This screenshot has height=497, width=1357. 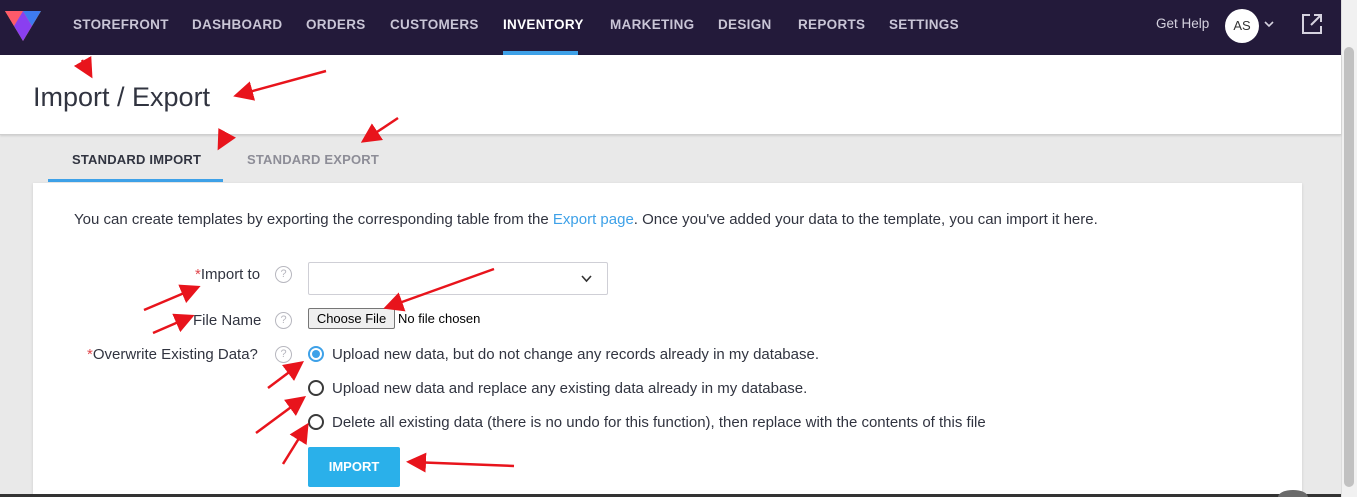 I want to click on nav-settings: SETTINGS, so click(x=924, y=27).